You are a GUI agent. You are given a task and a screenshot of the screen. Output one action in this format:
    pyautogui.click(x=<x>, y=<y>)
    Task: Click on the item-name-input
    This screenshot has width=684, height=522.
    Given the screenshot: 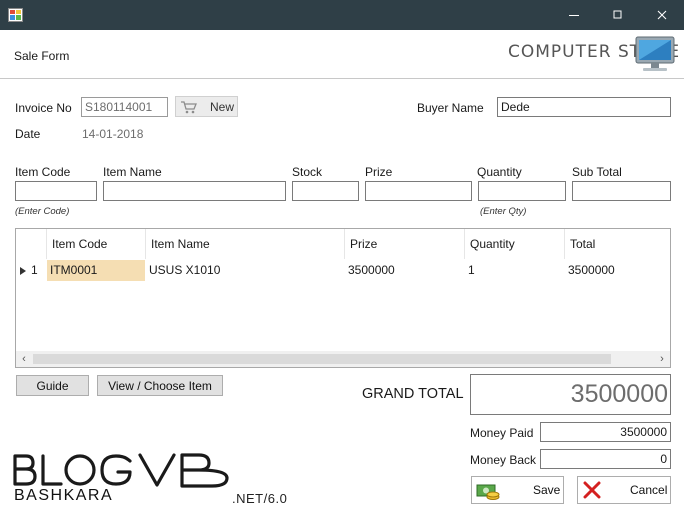 What is the action you would take?
    pyautogui.click(x=194, y=191)
    